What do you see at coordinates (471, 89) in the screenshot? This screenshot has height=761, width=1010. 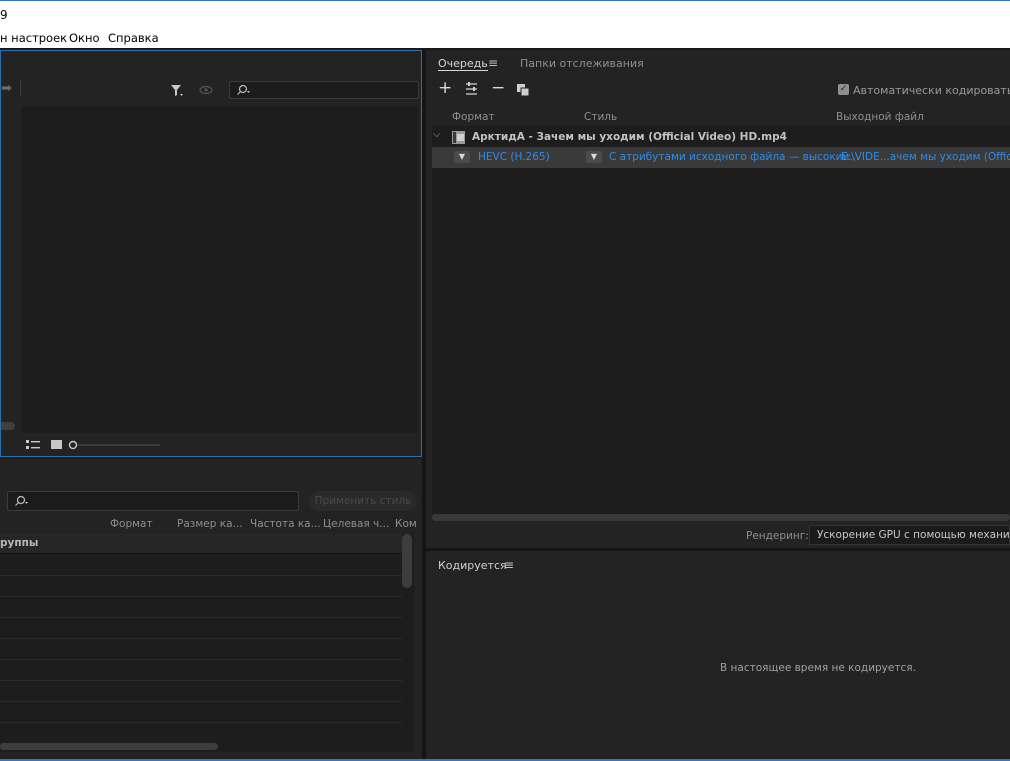 I see `preset-settings-icon` at bounding box center [471, 89].